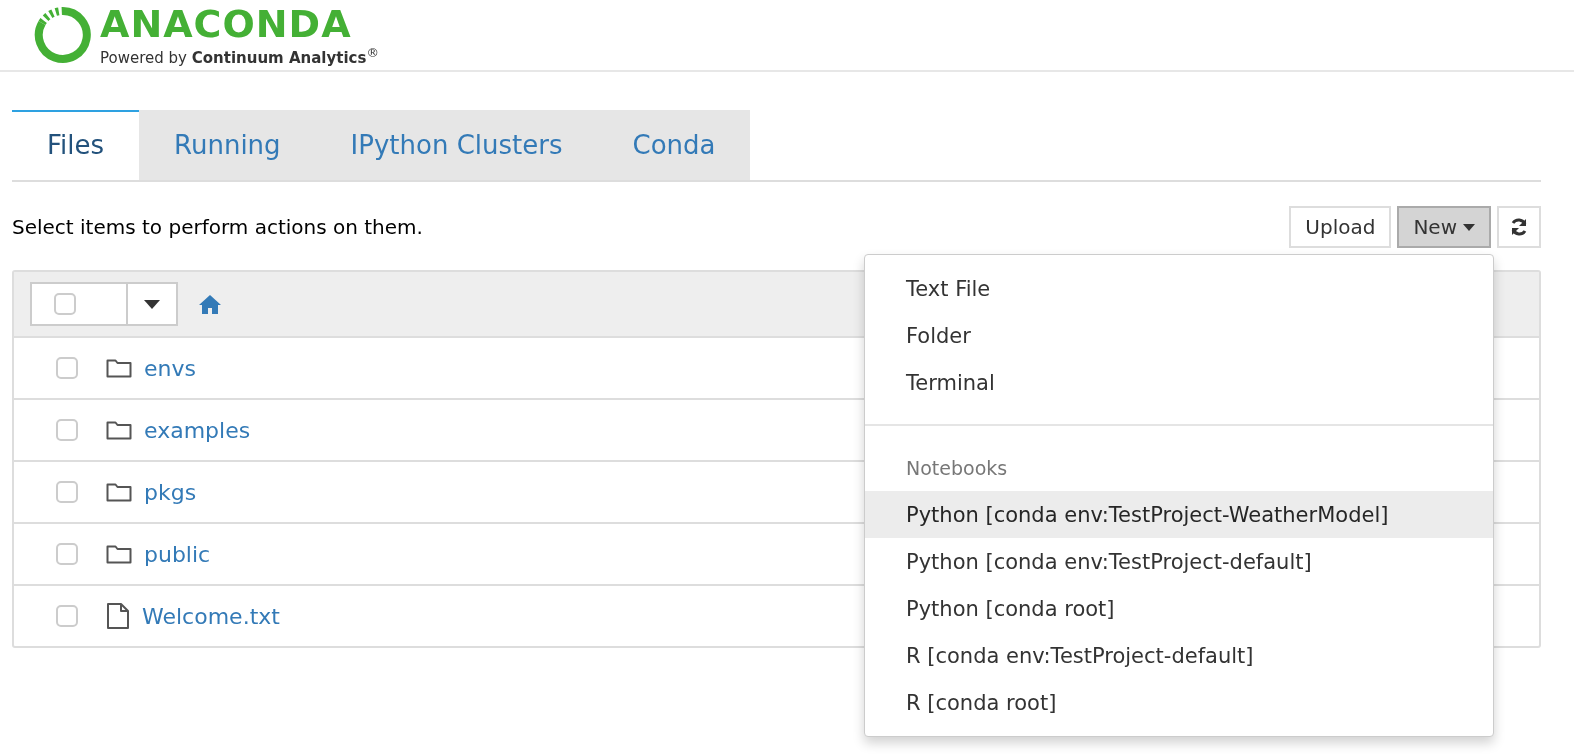  I want to click on refresh-icon, so click(1519, 227).